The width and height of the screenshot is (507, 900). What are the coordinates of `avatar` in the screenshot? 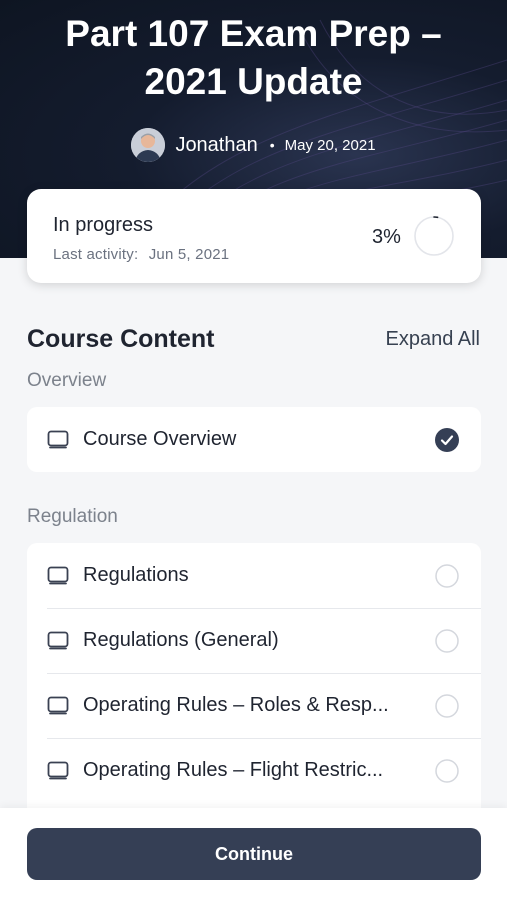 It's located at (148, 145).